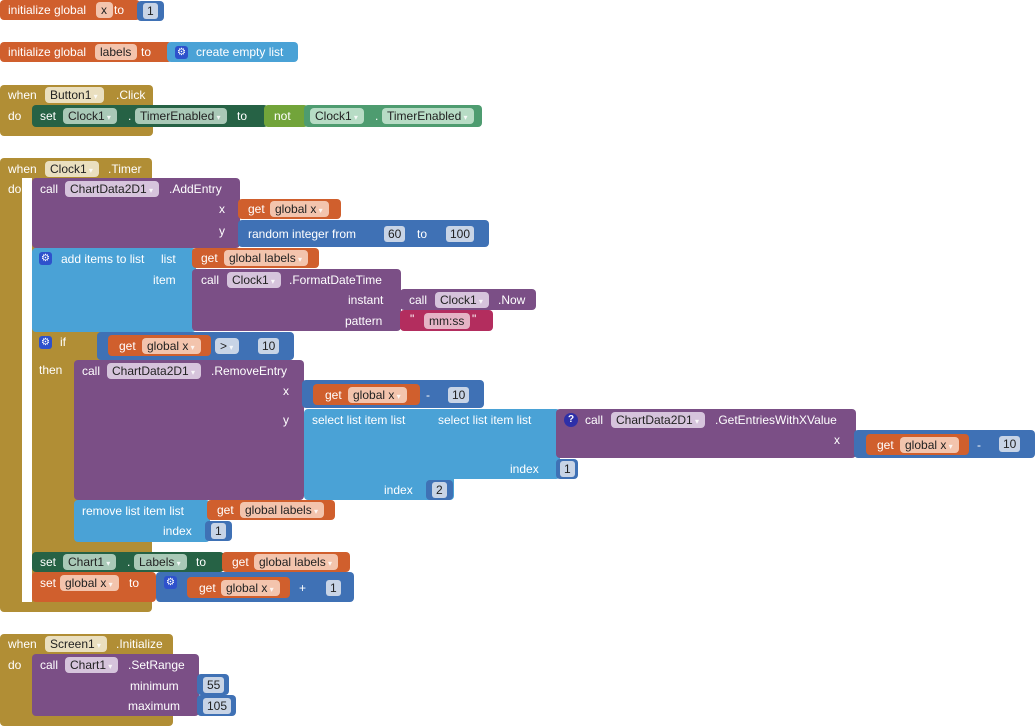 This screenshot has width=1035, height=726. What do you see at coordinates (86, 52) in the screenshot?
I see `init-global-labels-block: initialize global labels to` at bounding box center [86, 52].